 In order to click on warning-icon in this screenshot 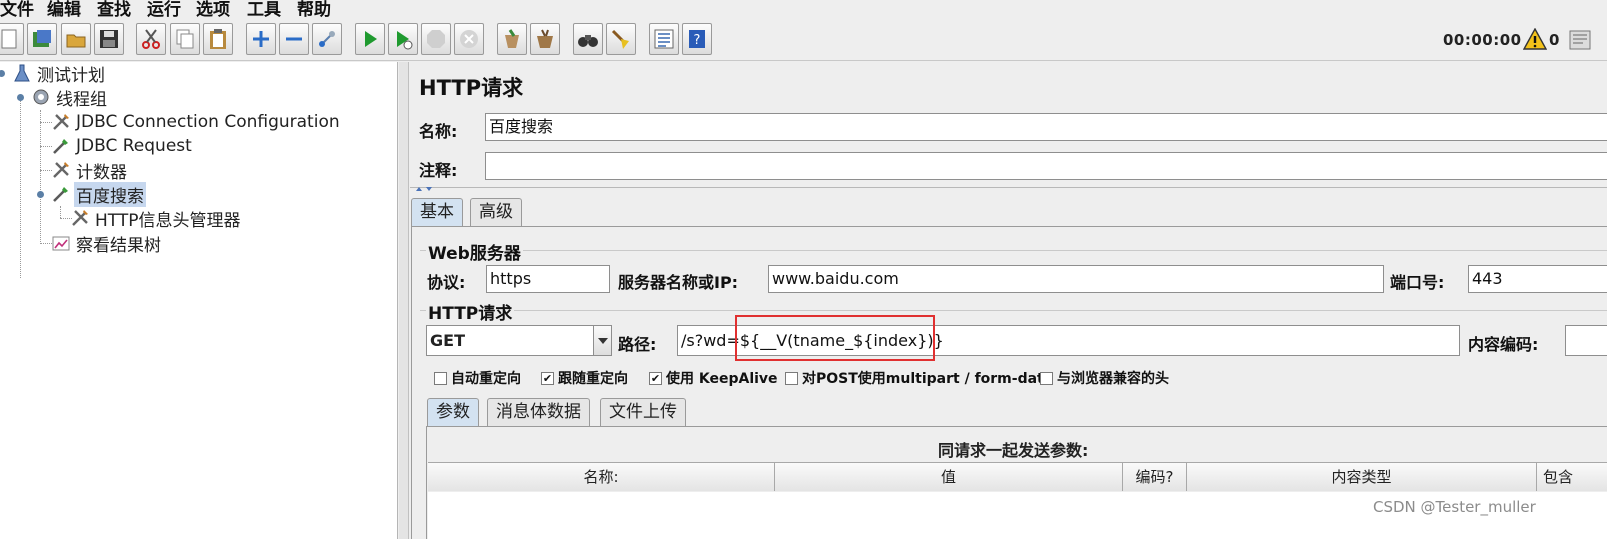, I will do `click(1535, 39)`.